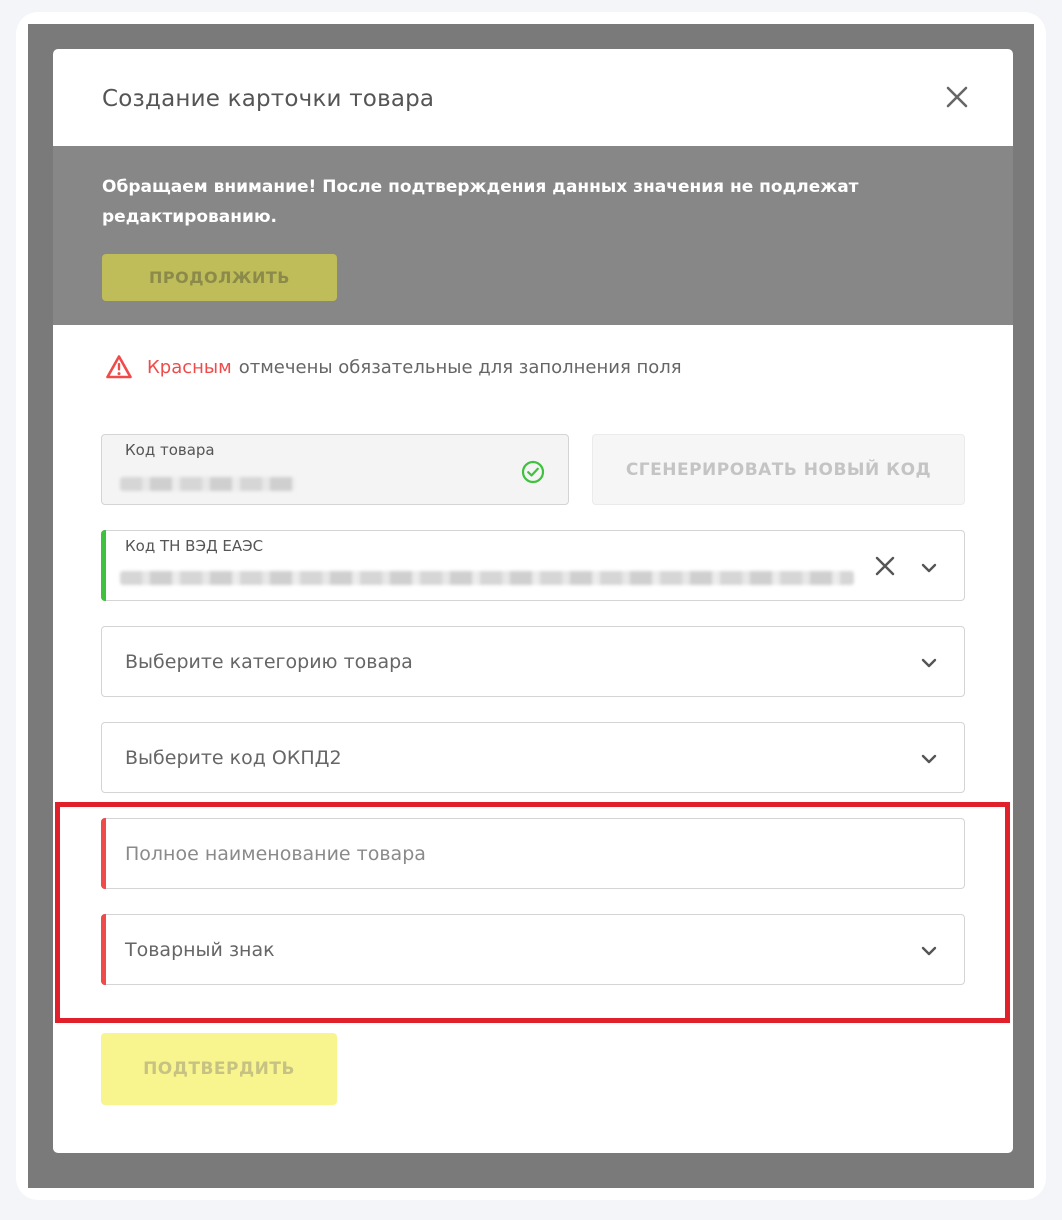 The image size is (1062, 1220). What do you see at coordinates (189, 367) in the screenshot?
I see `required-red-word: Красным` at bounding box center [189, 367].